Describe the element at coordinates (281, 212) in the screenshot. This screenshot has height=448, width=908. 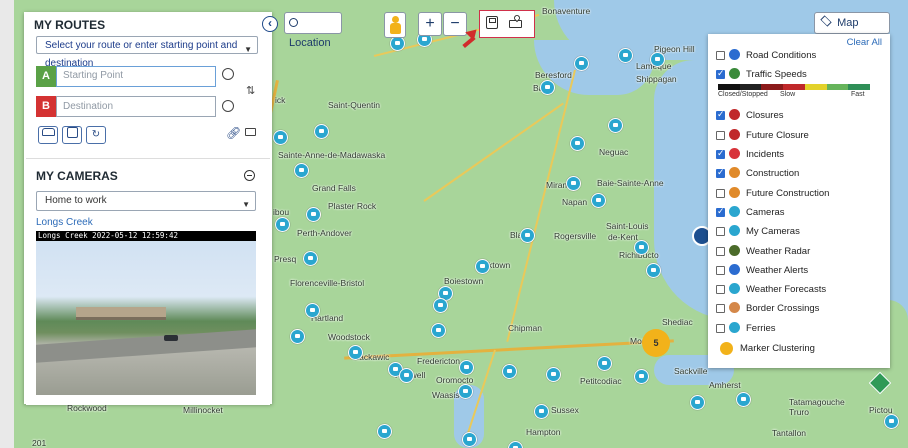
I see `map-label: ibou` at that location.